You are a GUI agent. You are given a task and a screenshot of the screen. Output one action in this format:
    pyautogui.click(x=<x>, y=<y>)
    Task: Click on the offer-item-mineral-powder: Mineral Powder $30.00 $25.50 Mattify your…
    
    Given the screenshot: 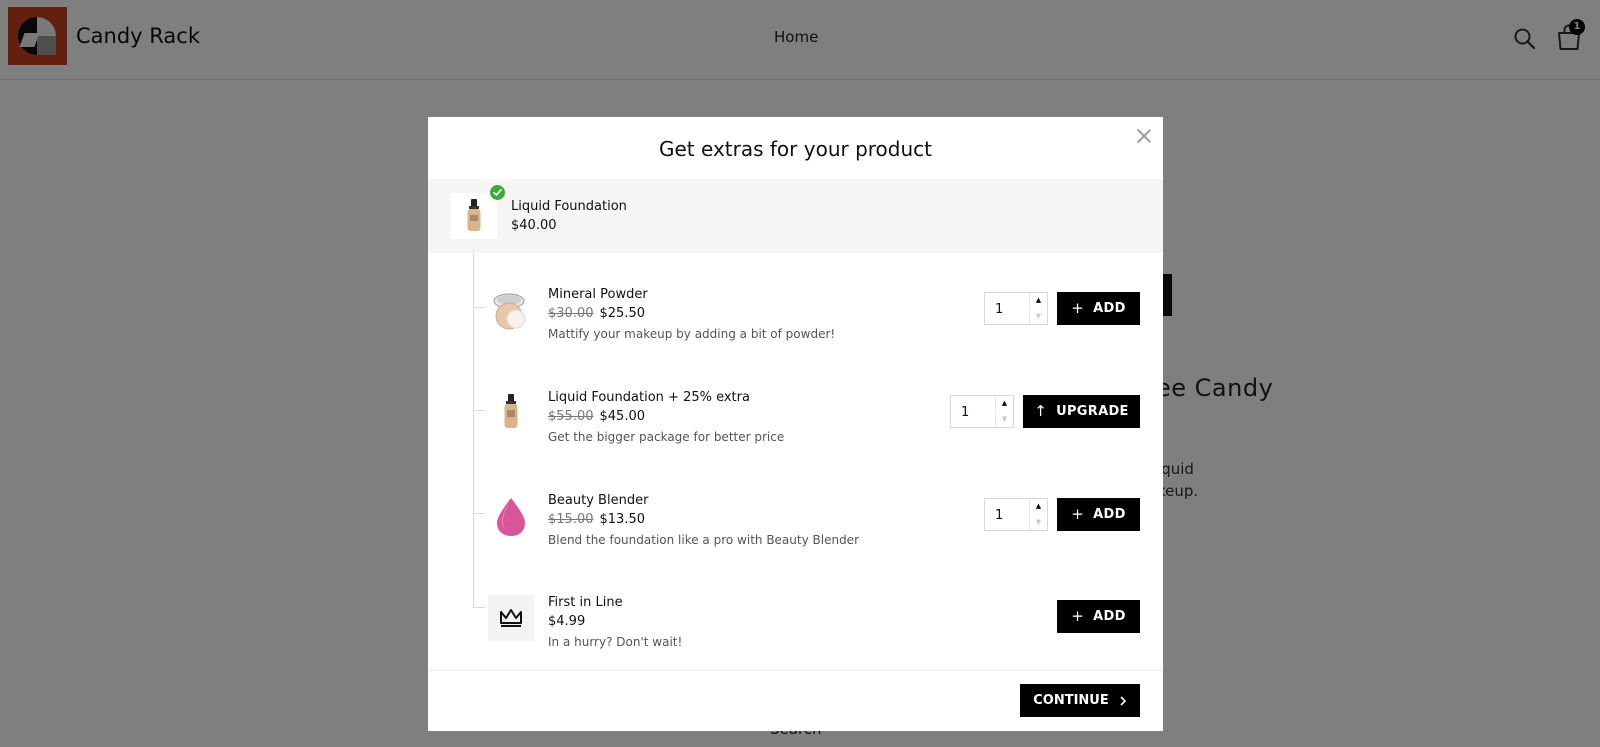 What is the action you would take?
    pyautogui.click(x=795, y=338)
    